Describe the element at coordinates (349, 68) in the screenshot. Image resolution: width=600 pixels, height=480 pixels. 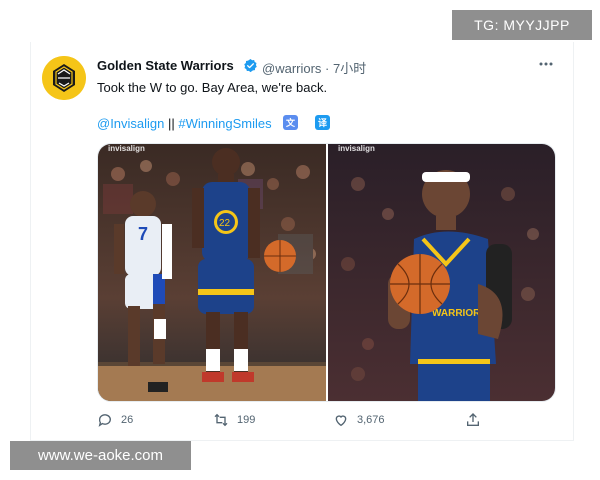
I see `timestamp: 7小时` at that location.